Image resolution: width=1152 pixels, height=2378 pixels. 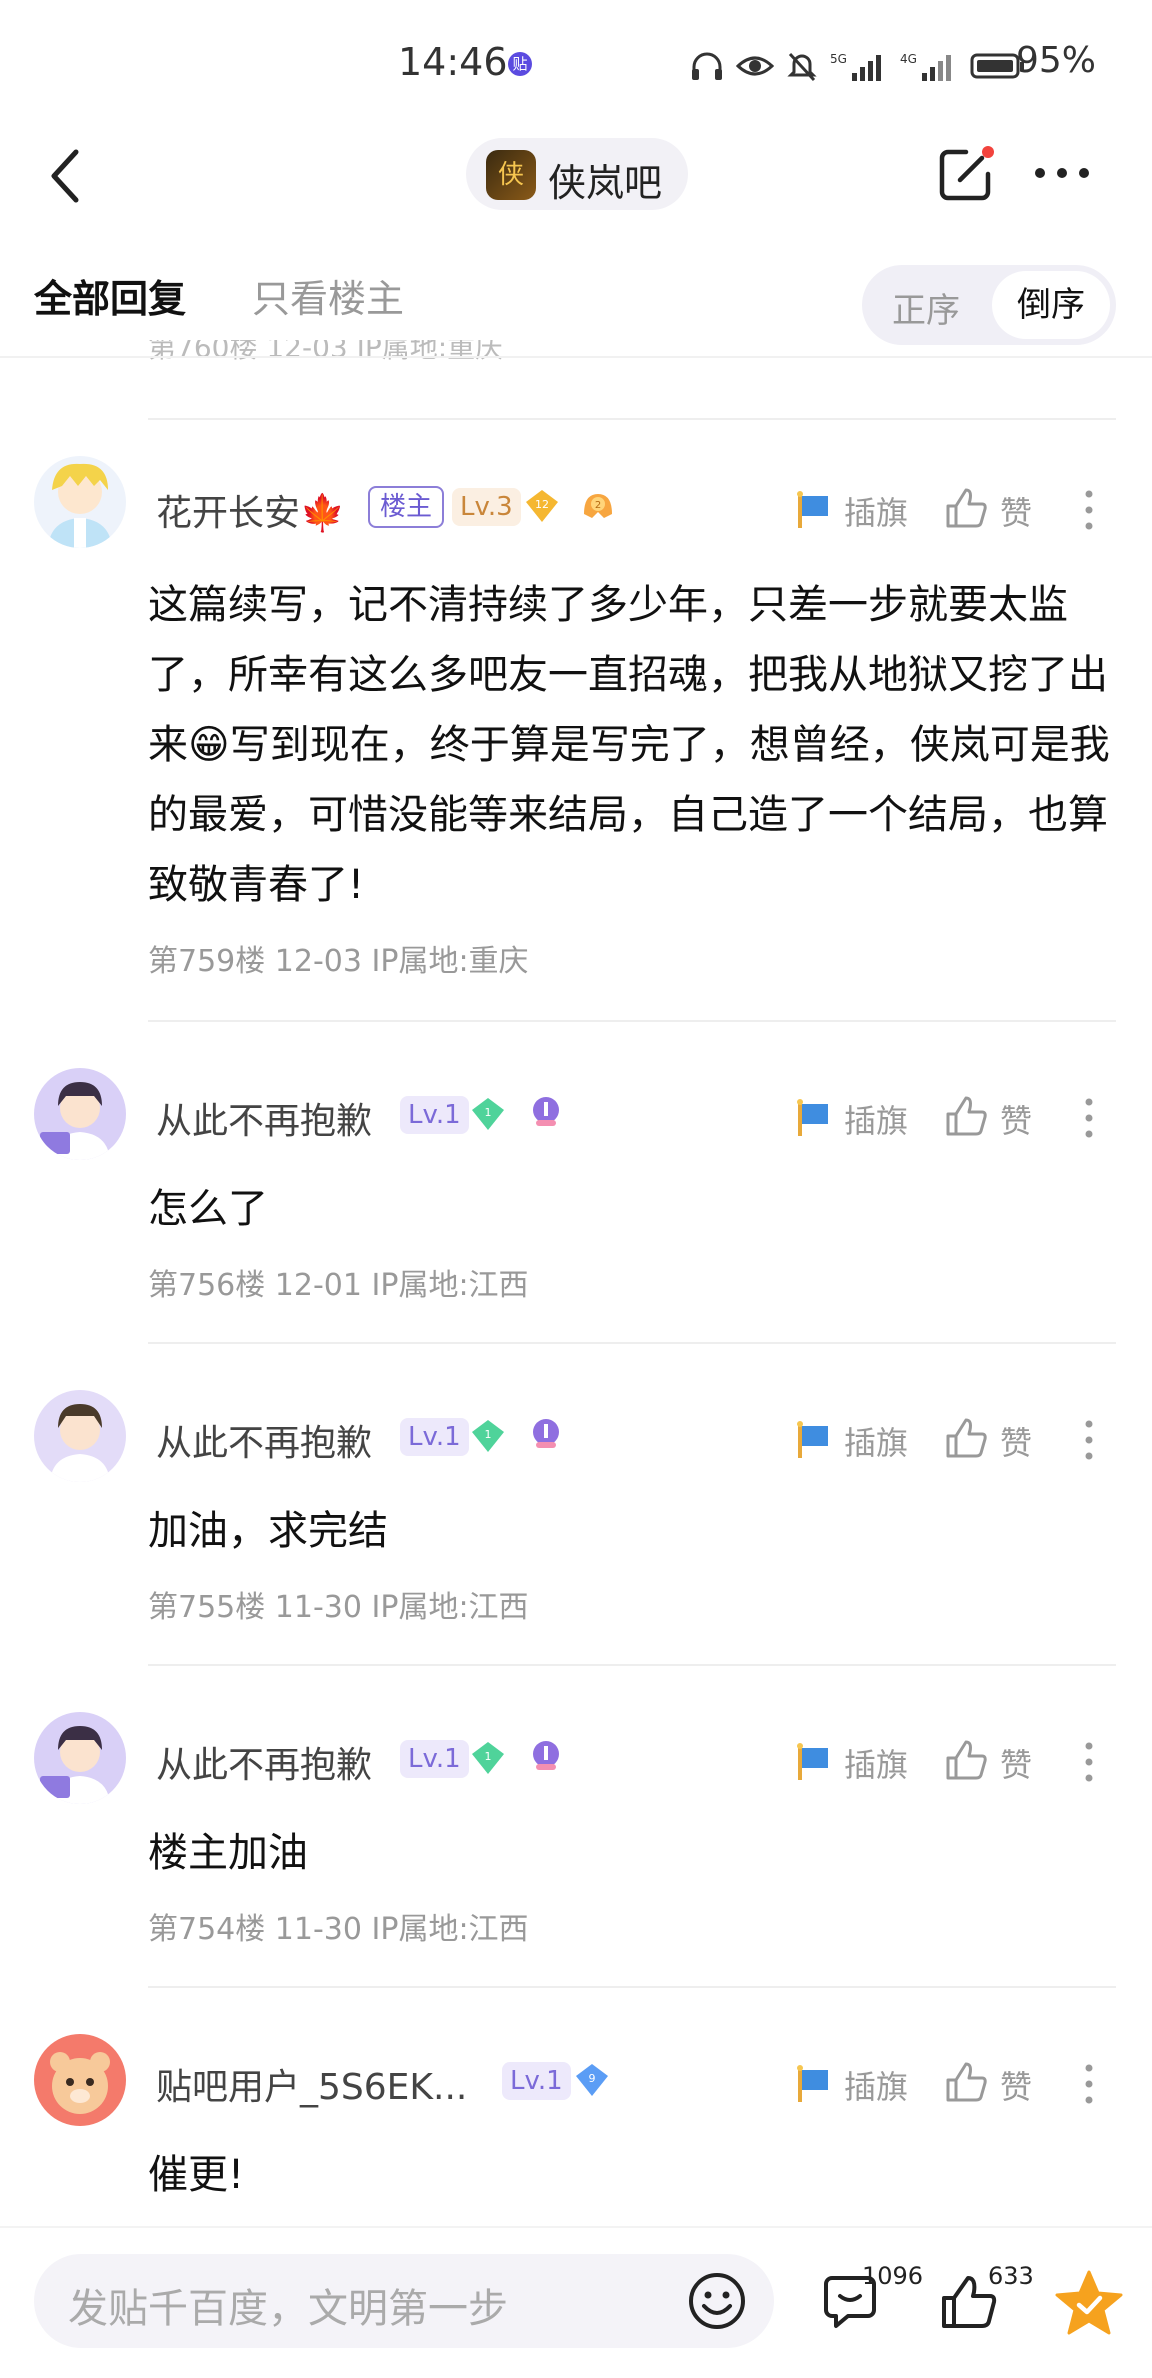 I want to click on svg-text: 2, so click(x=598, y=505).